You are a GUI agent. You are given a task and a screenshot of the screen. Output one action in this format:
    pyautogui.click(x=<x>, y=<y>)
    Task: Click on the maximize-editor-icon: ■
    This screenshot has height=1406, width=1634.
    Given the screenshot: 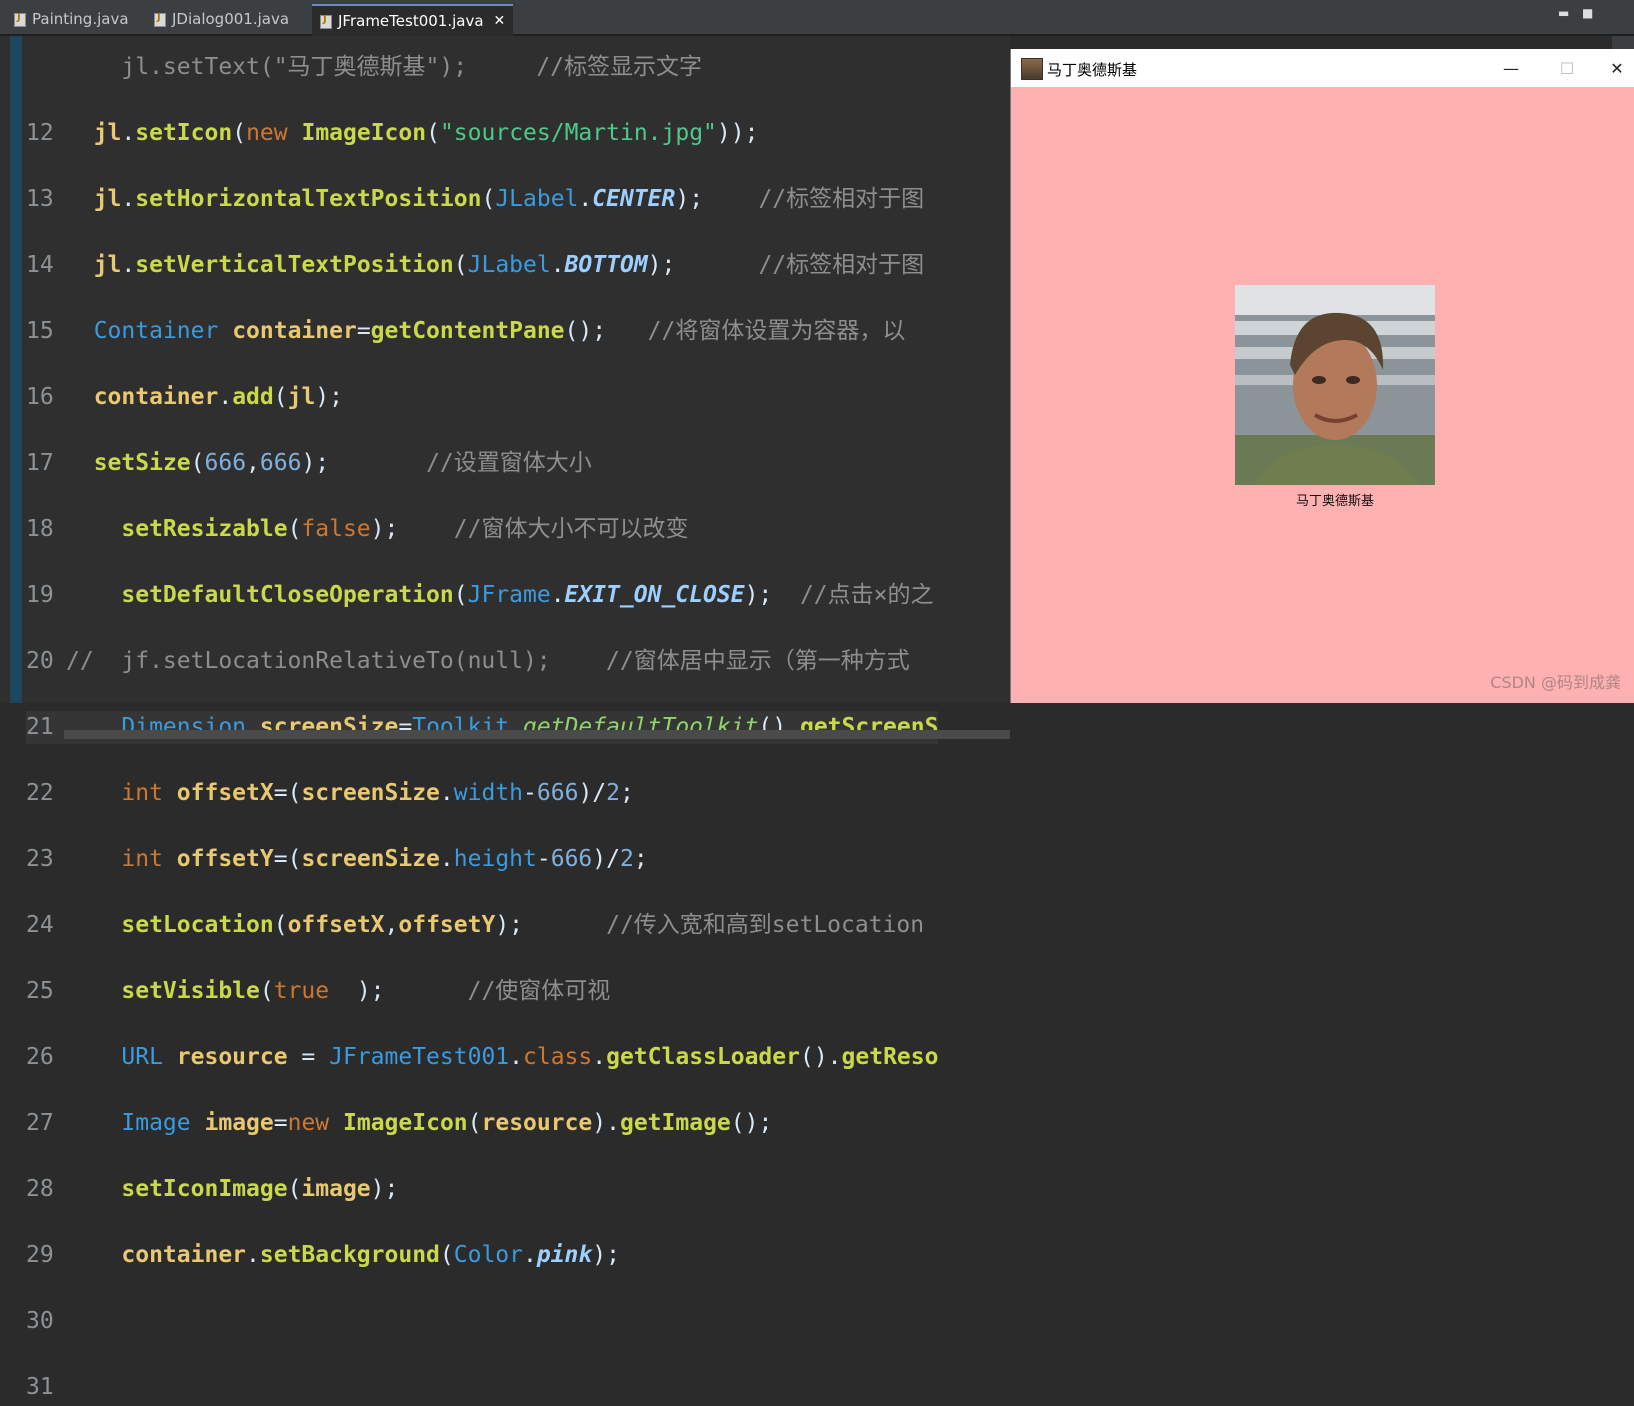 What is the action you would take?
    pyautogui.click(x=1587, y=13)
    